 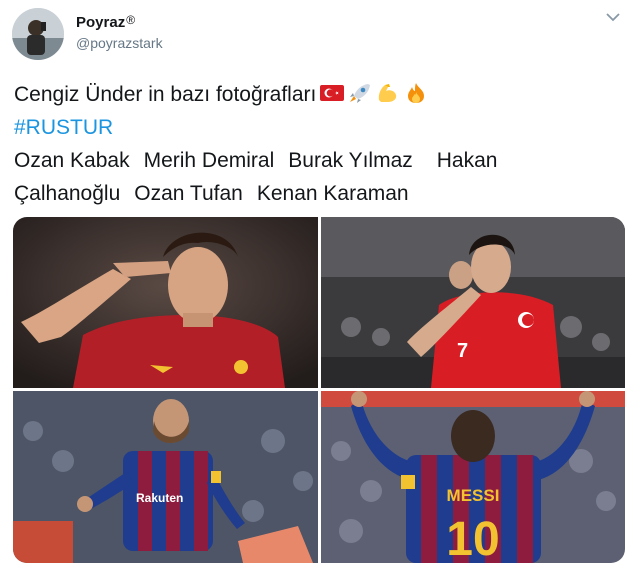 What do you see at coordinates (72, 160) in the screenshot?
I see `player-name: Ozan Kabak` at bounding box center [72, 160].